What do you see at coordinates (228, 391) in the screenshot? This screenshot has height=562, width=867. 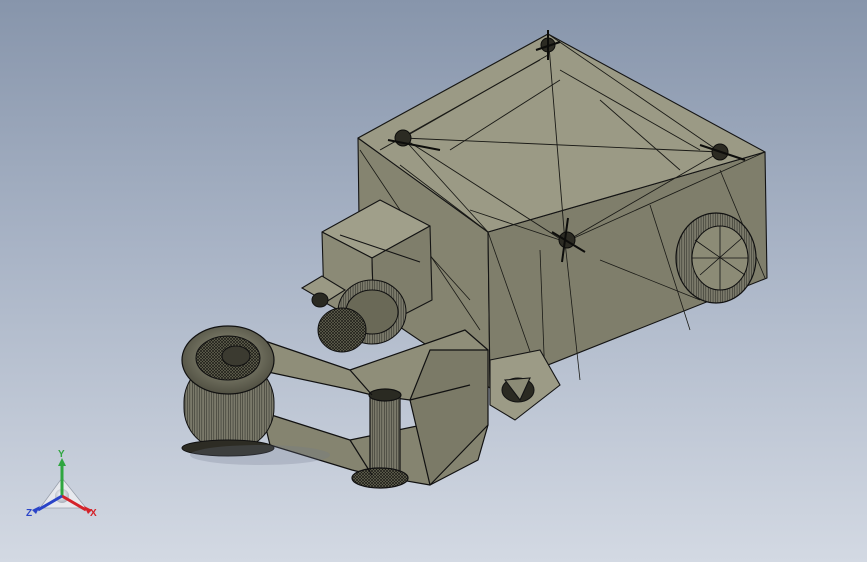 I see `roller-wheel` at bounding box center [228, 391].